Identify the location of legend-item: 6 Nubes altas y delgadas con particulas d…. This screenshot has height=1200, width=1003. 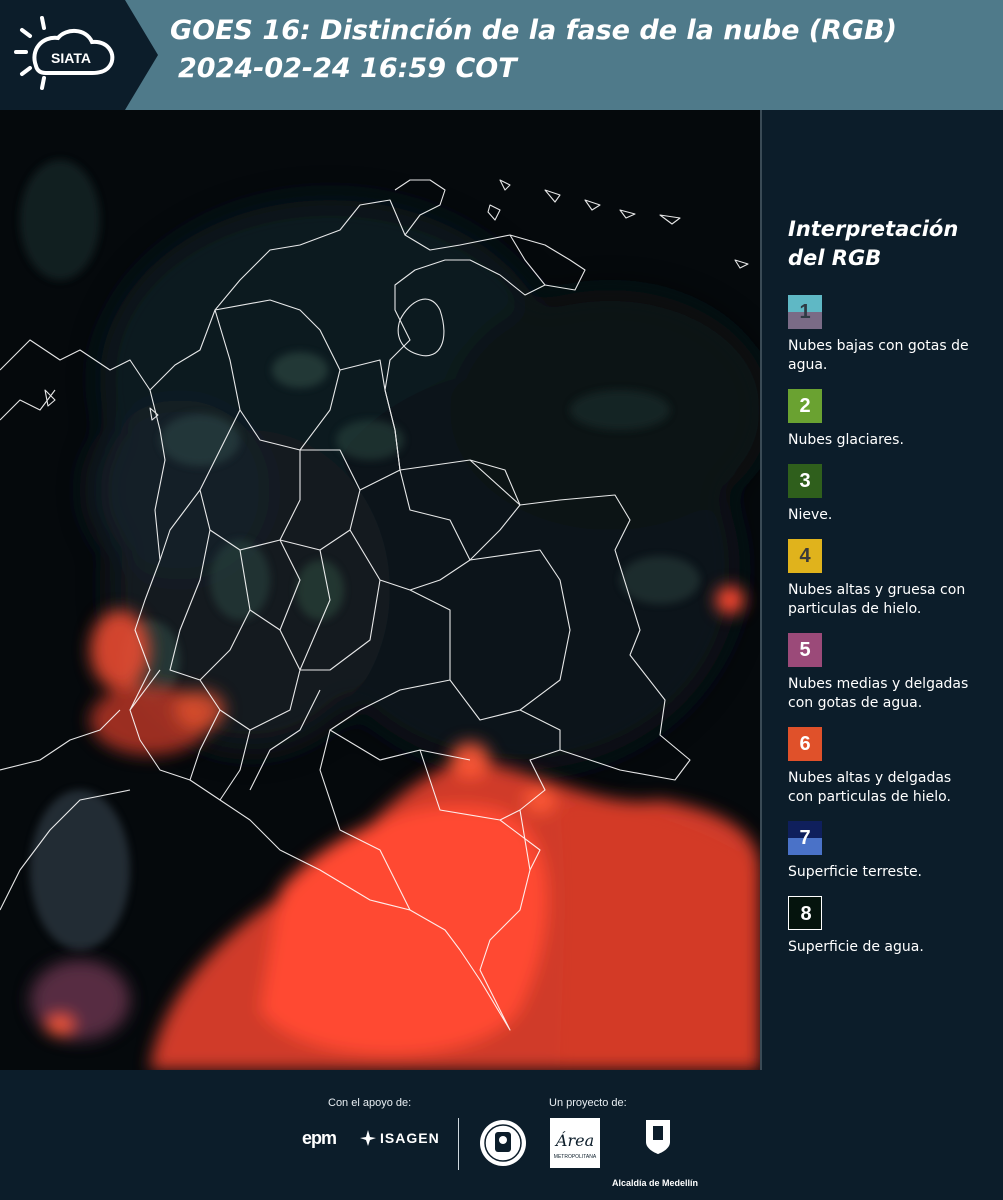
(890, 767).